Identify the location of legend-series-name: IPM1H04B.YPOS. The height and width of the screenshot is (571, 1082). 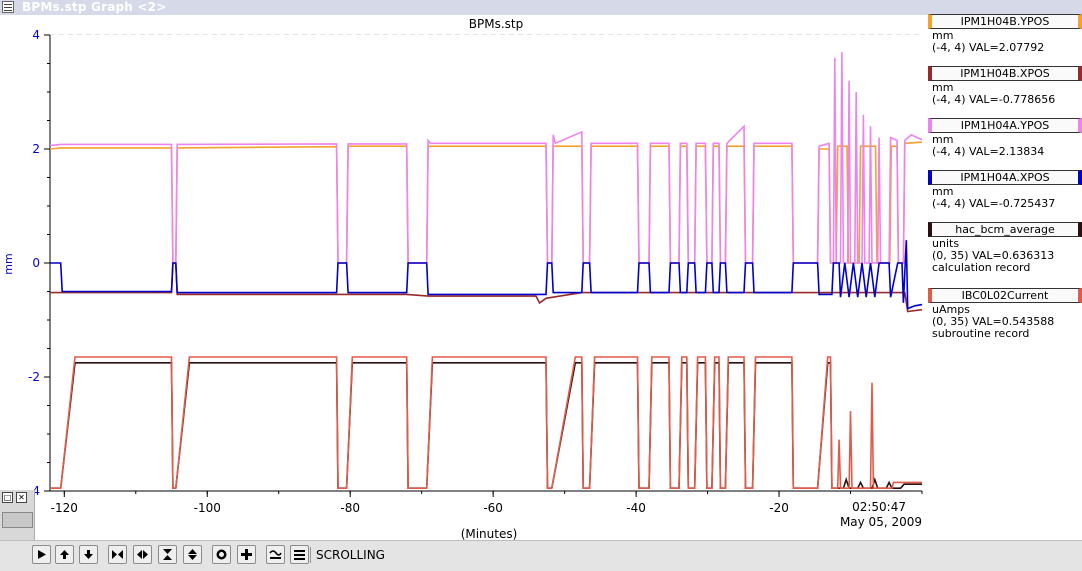
(1005, 21).